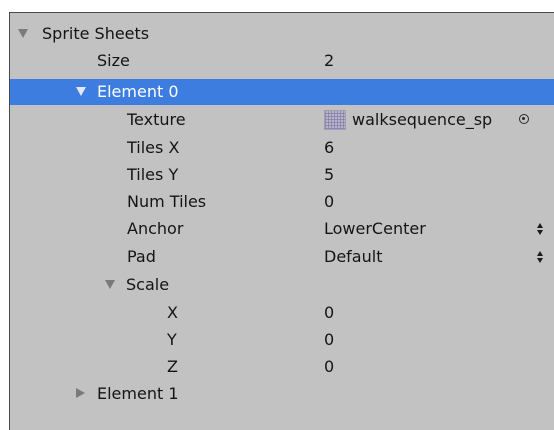 This screenshot has height=430, width=554. I want to click on scale-y-field-row: Y 0, so click(282, 340).